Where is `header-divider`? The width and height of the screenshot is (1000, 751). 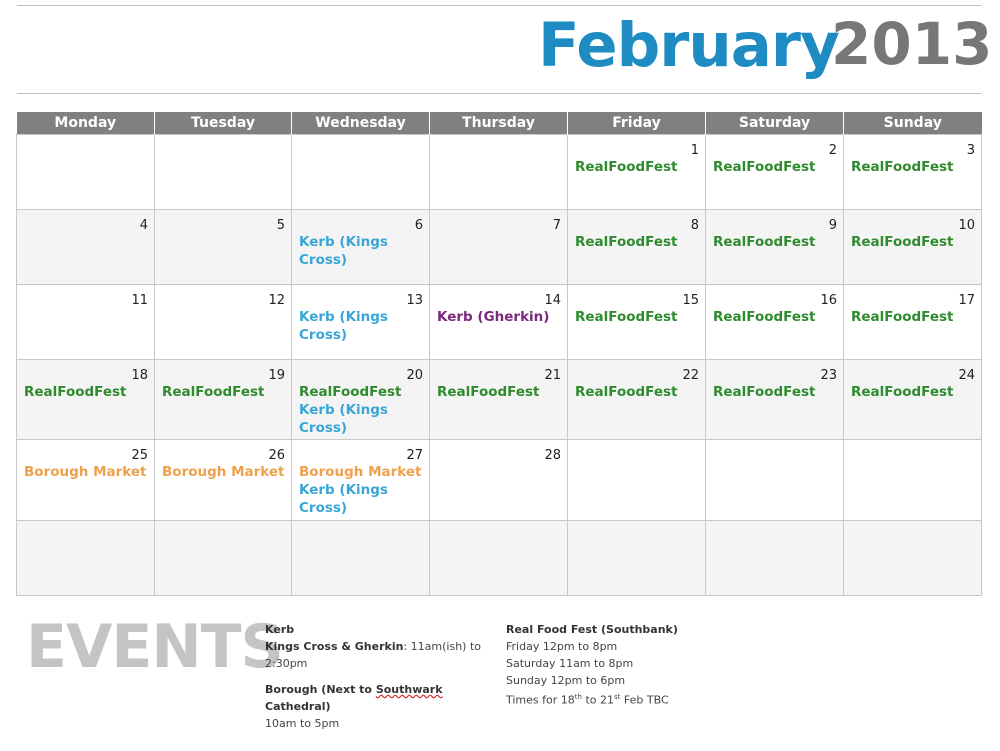
header-divider is located at coordinates (499, 93).